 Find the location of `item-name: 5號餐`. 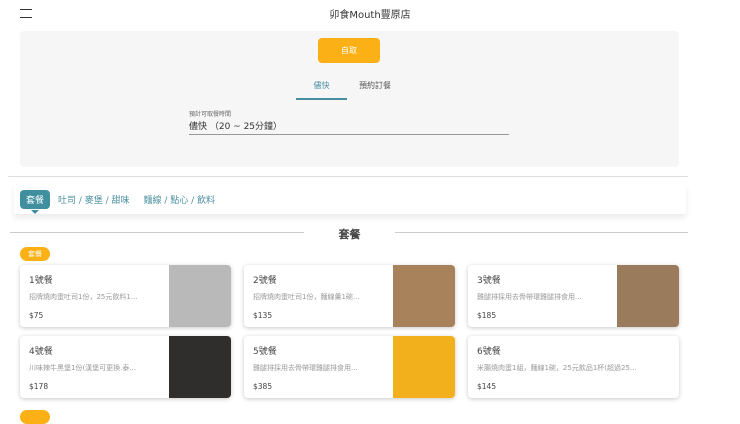

item-name: 5號餐 is located at coordinates (265, 352).